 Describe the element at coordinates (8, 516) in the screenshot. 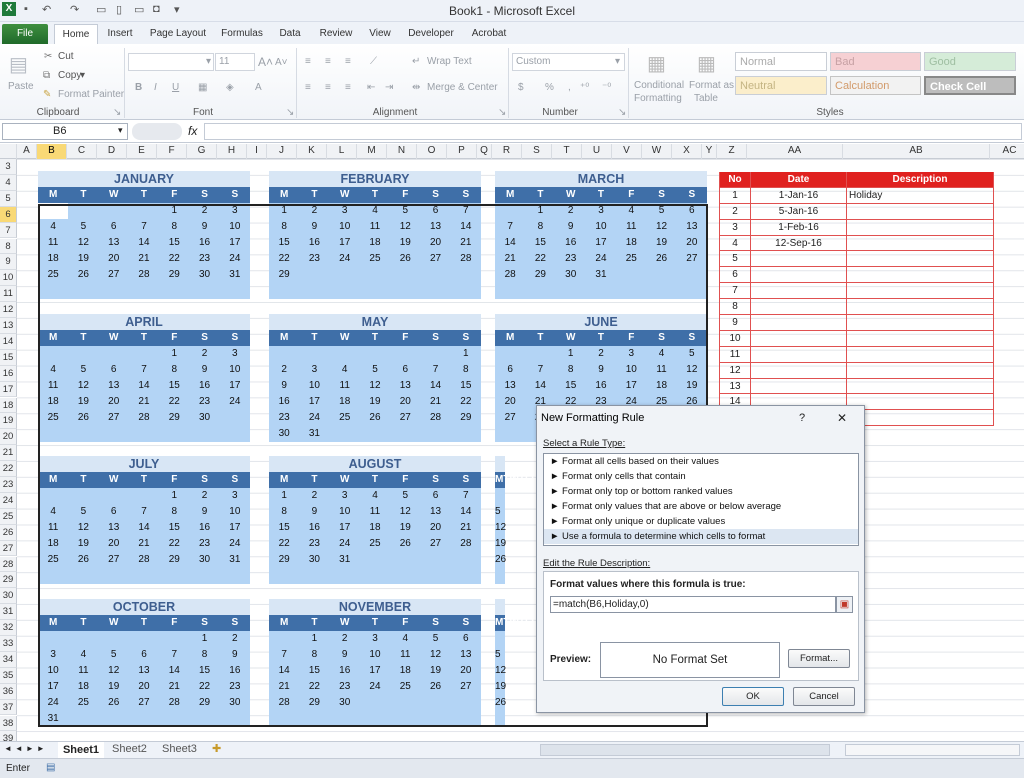

I see `row-header: 25` at that location.